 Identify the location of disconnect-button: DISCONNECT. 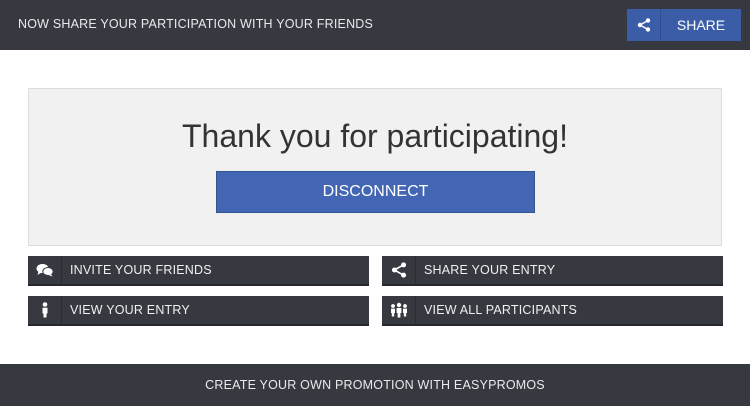
(375, 192).